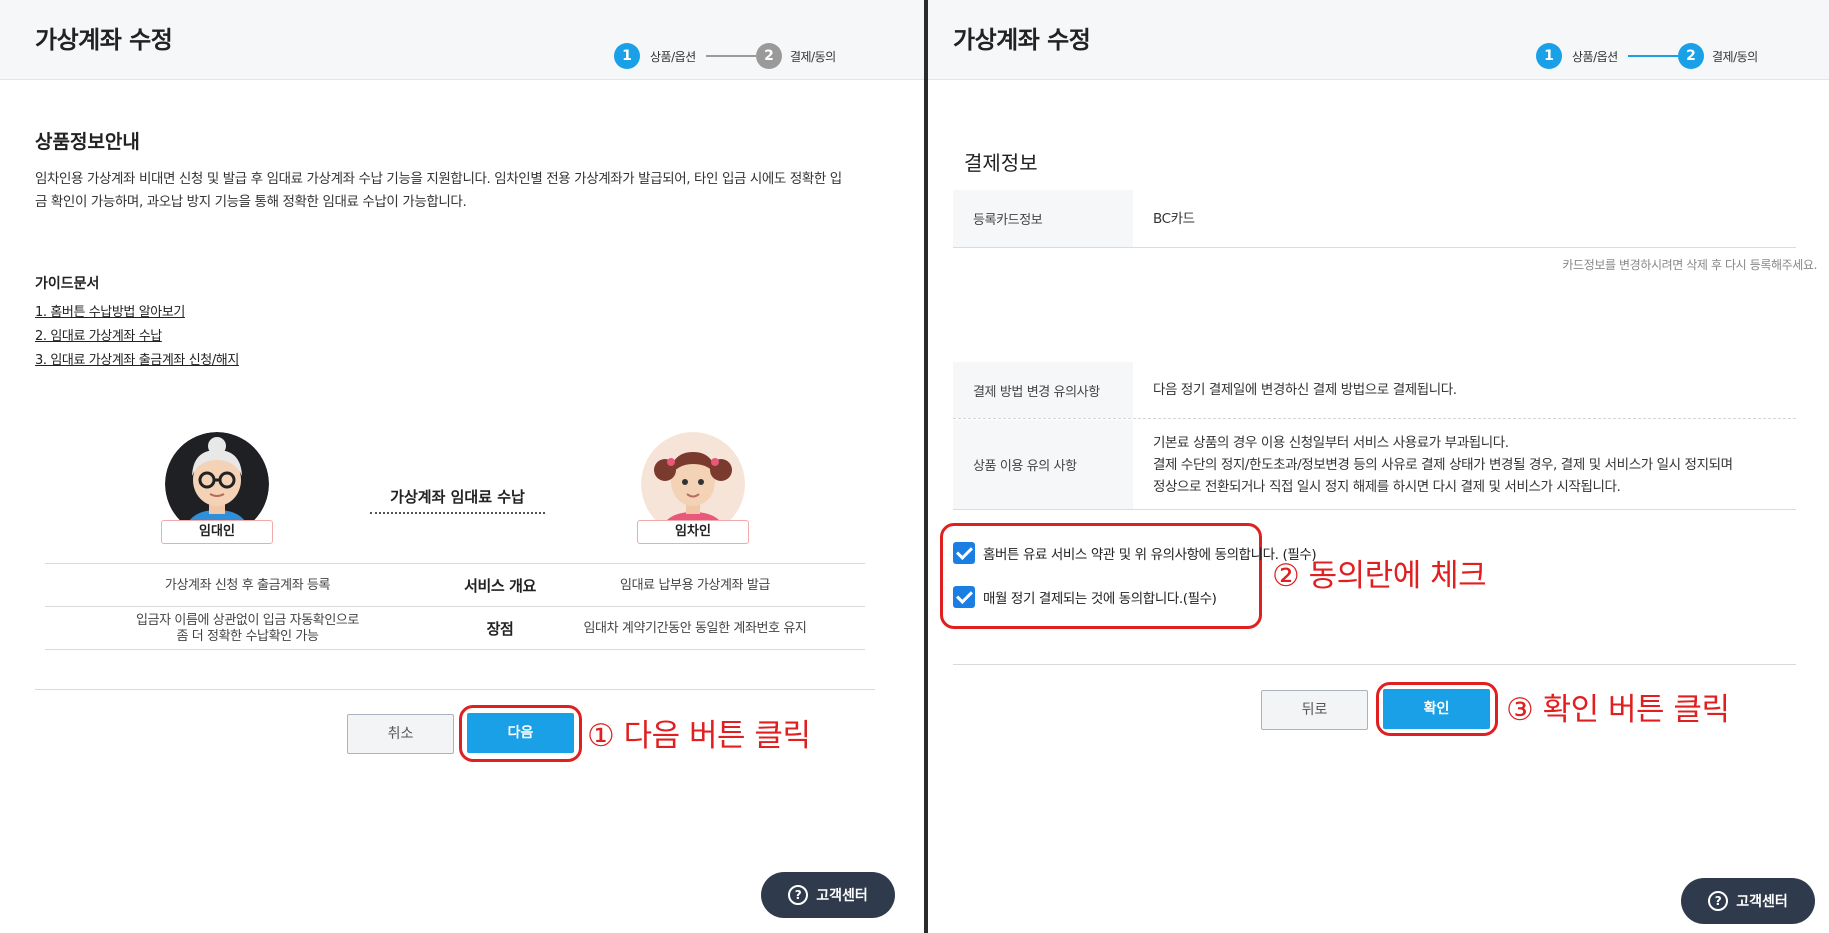  What do you see at coordinates (1100, 599) in the screenshot?
I see `agreement-label: 매월 정기 결제되는 것에 동의합니다.(필수)` at bounding box center [1100, 599].